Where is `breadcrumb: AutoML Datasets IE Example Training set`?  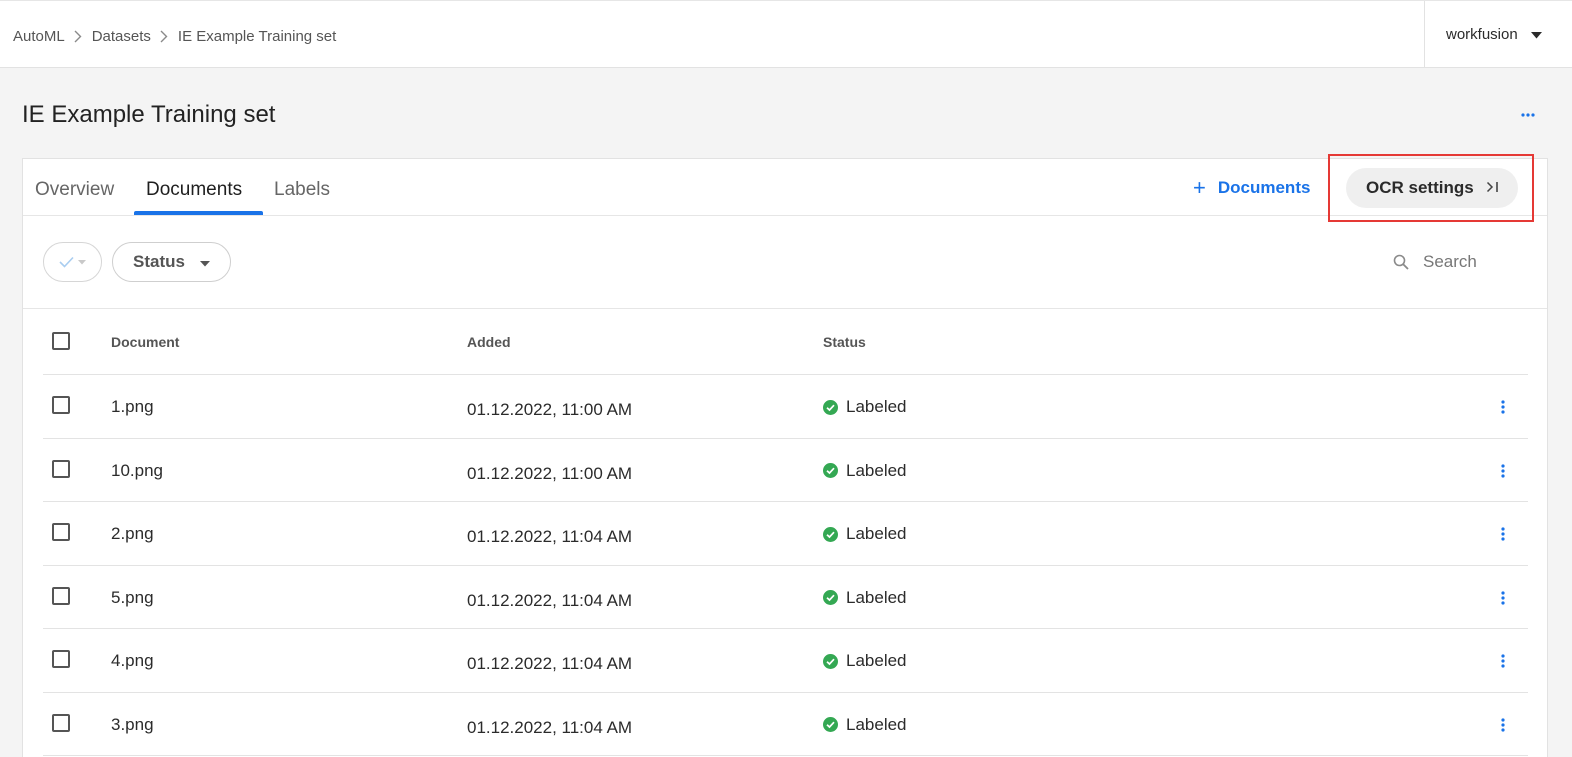 breadcrumb: AutoML Datasets IE Example Training set is located at coordinates (174, 36).